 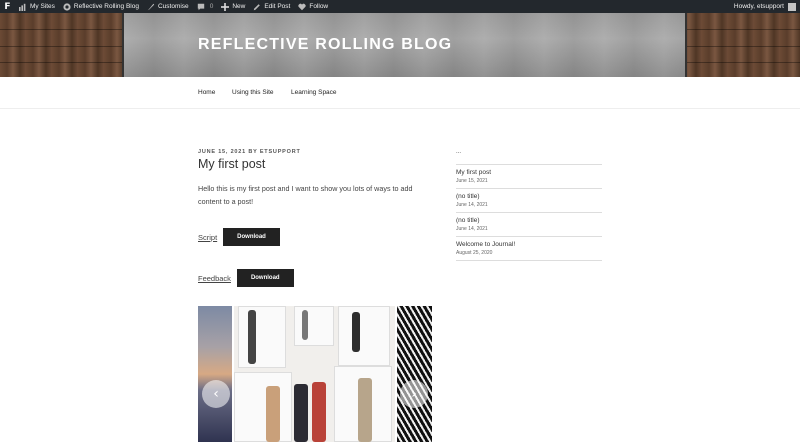 What do you see at coordinates (529, 244) in the screenshot?
I see `recent-post-link: Welcome to Journal!` at bounding box center [529, 244].